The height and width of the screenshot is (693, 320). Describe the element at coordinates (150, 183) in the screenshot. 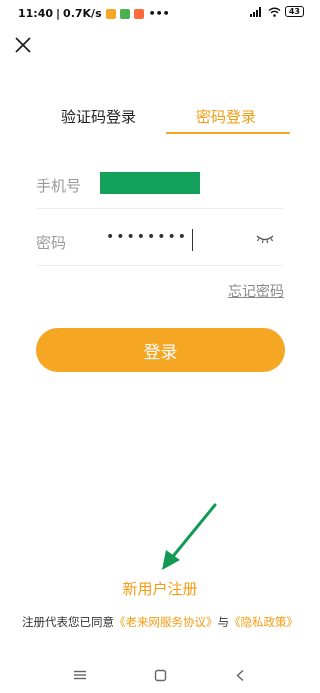

I see `phone-redaction-mask` at that location.